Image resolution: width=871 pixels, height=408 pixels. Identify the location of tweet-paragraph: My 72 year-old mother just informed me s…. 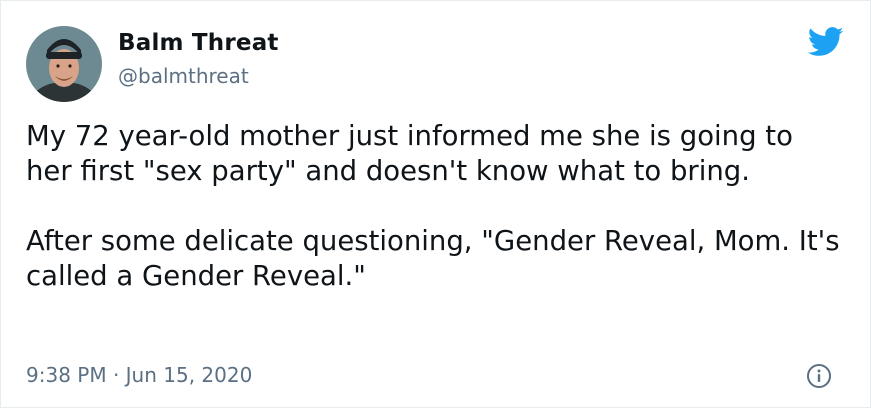
(409, 153).